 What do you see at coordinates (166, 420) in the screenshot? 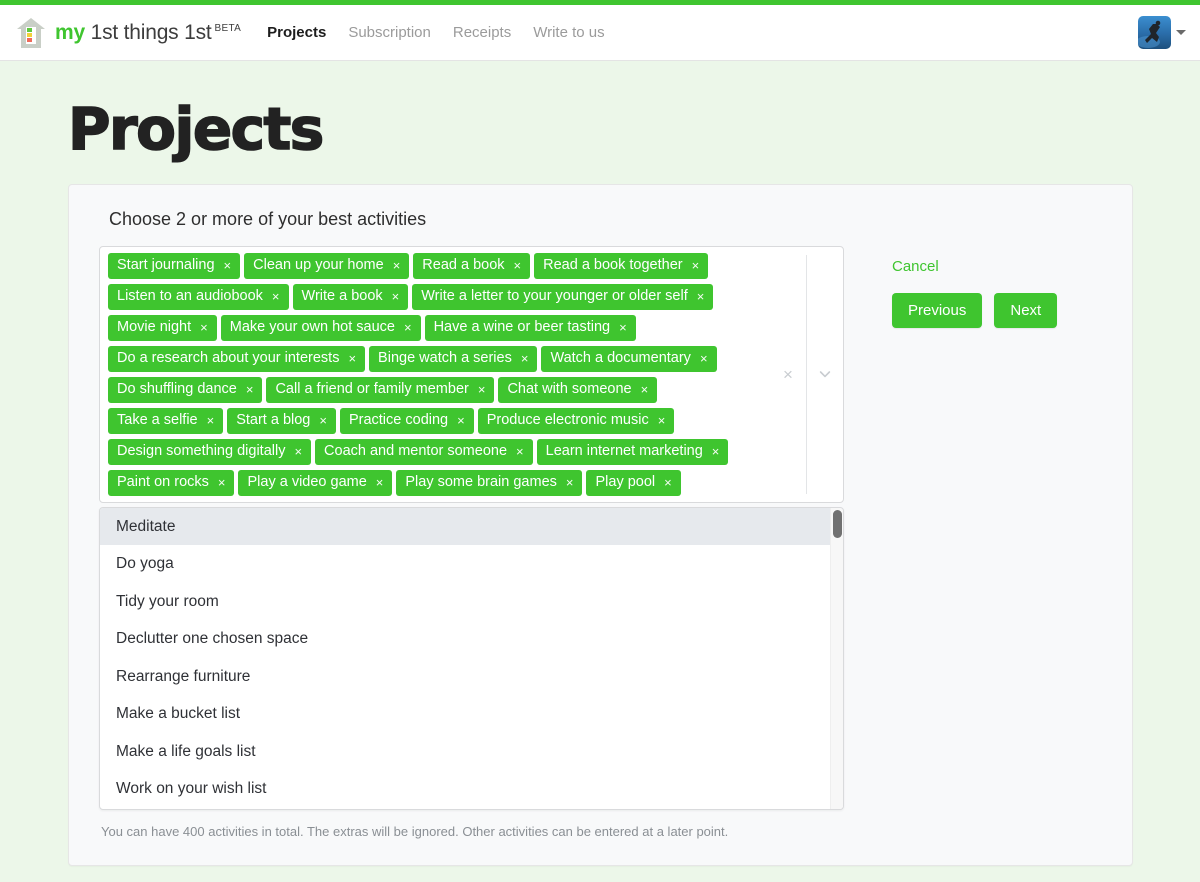
I see `selected-tag: Take a selfie ×` at bounding box center [166, 420].